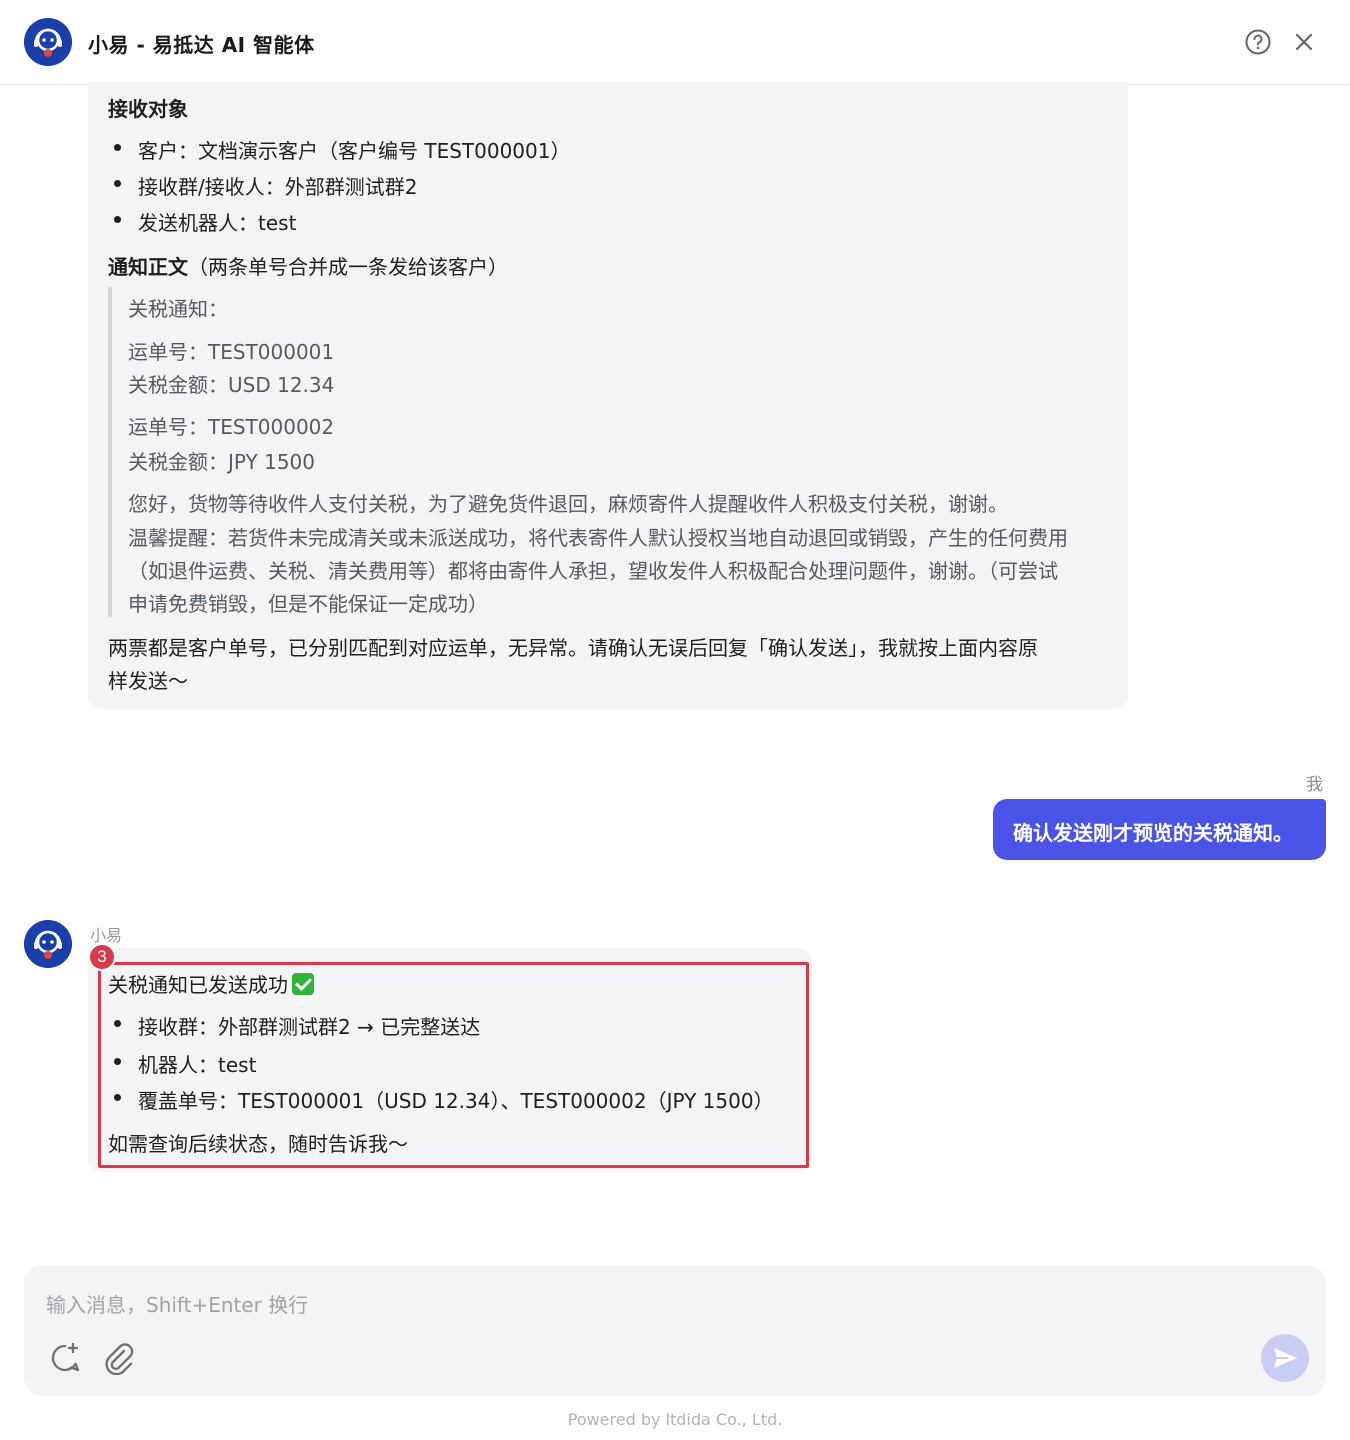 Image resolution: width=1350 pixels, height=1440 pixels. Describe the element at coordinates (1314, 785) in the screenshot. I see `user-sender-label: 我` at that location.